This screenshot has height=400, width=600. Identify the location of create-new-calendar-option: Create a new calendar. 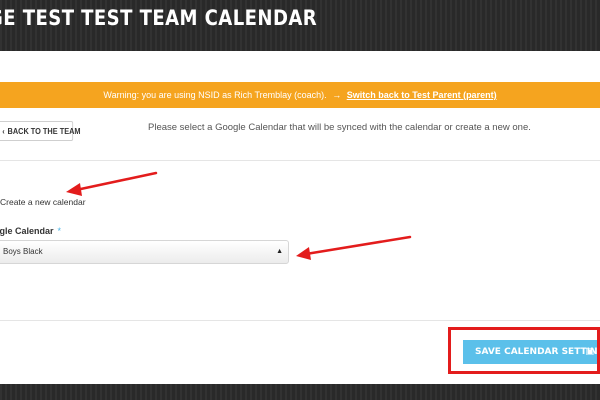
(43, 202).